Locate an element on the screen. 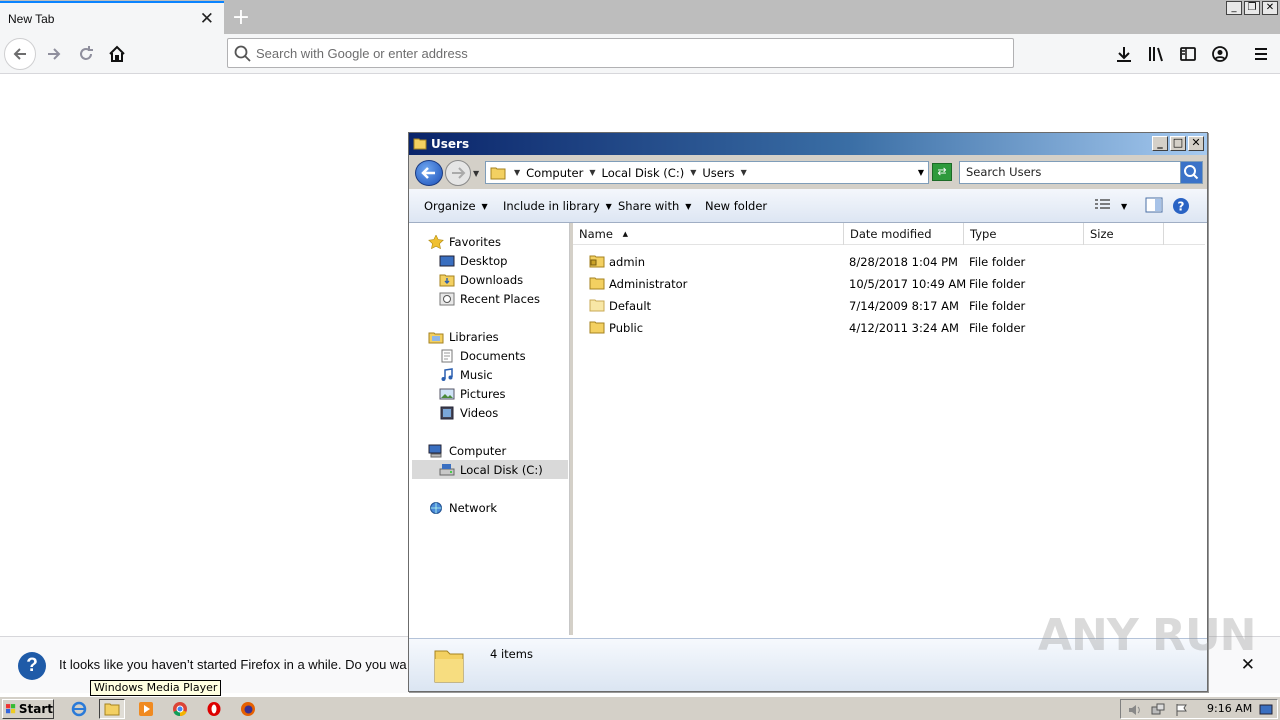 The image size is (1280, 720). browser-window-controls: _ ❐ ✕ is located at coordinates (1252, 8).